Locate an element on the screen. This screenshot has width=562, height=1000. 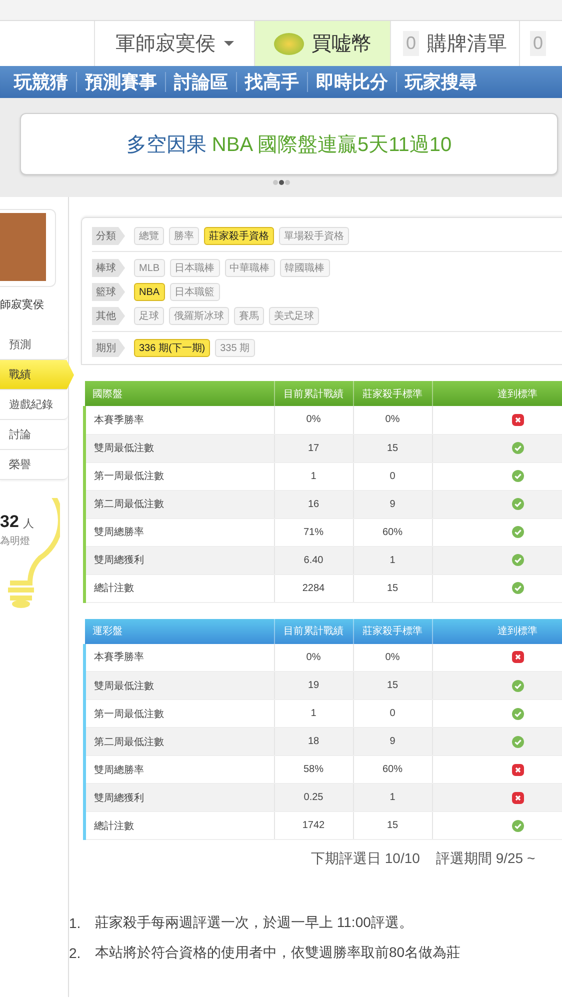
user-name: 師寂寞侯 is located at coordinates (22, 305).